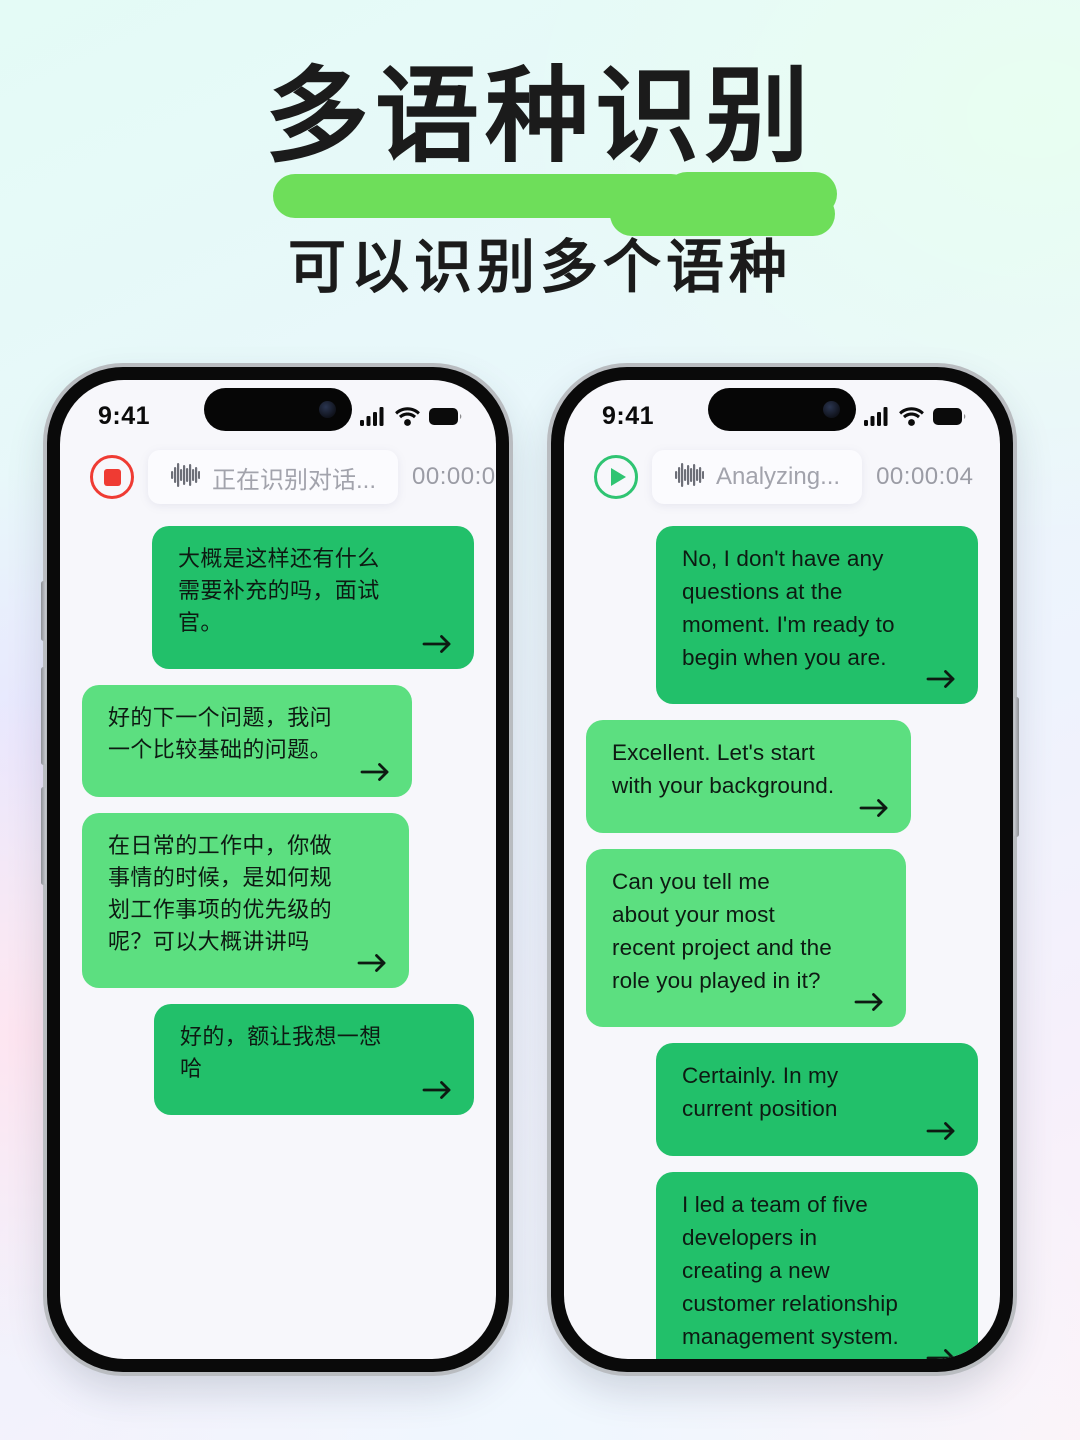  What do you see at coordinates (539, 117) in the screenshot?
I see `page-title: 多语种识别` at bounding box center [539, 117].